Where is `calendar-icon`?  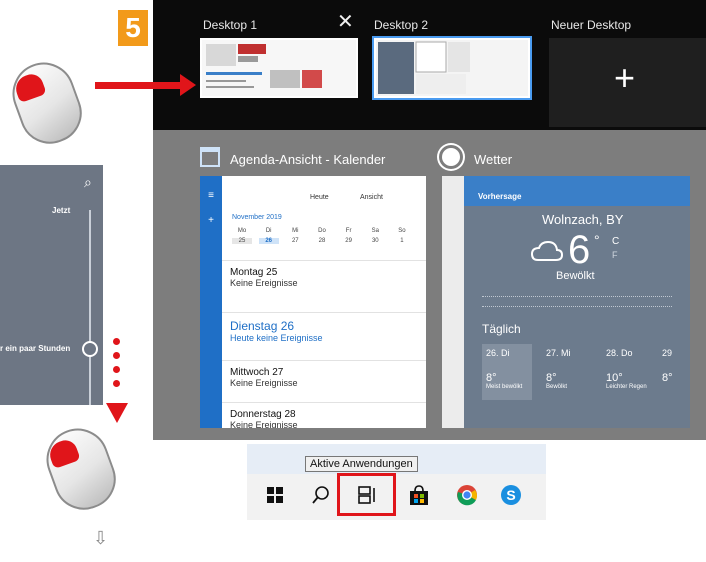
calendar-icon is located at coordinates (210, 157).